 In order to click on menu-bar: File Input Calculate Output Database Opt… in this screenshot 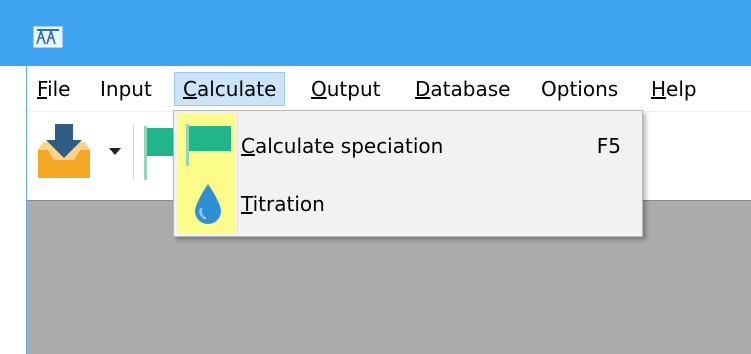, I will do `click(389, 89)`.